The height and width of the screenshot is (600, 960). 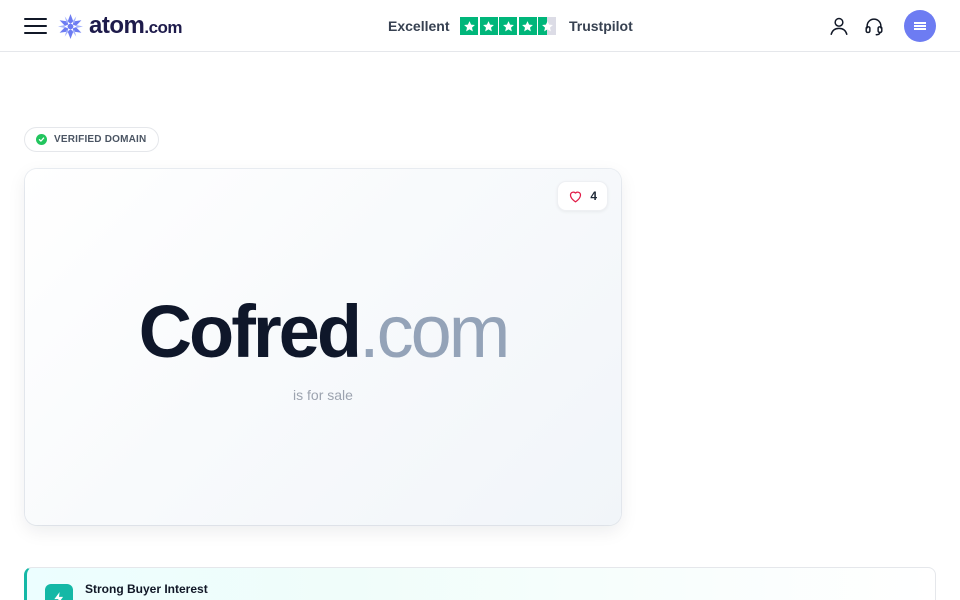 I want to click on domain-name-heading: Cofred.com, so click(x=323, y=332).